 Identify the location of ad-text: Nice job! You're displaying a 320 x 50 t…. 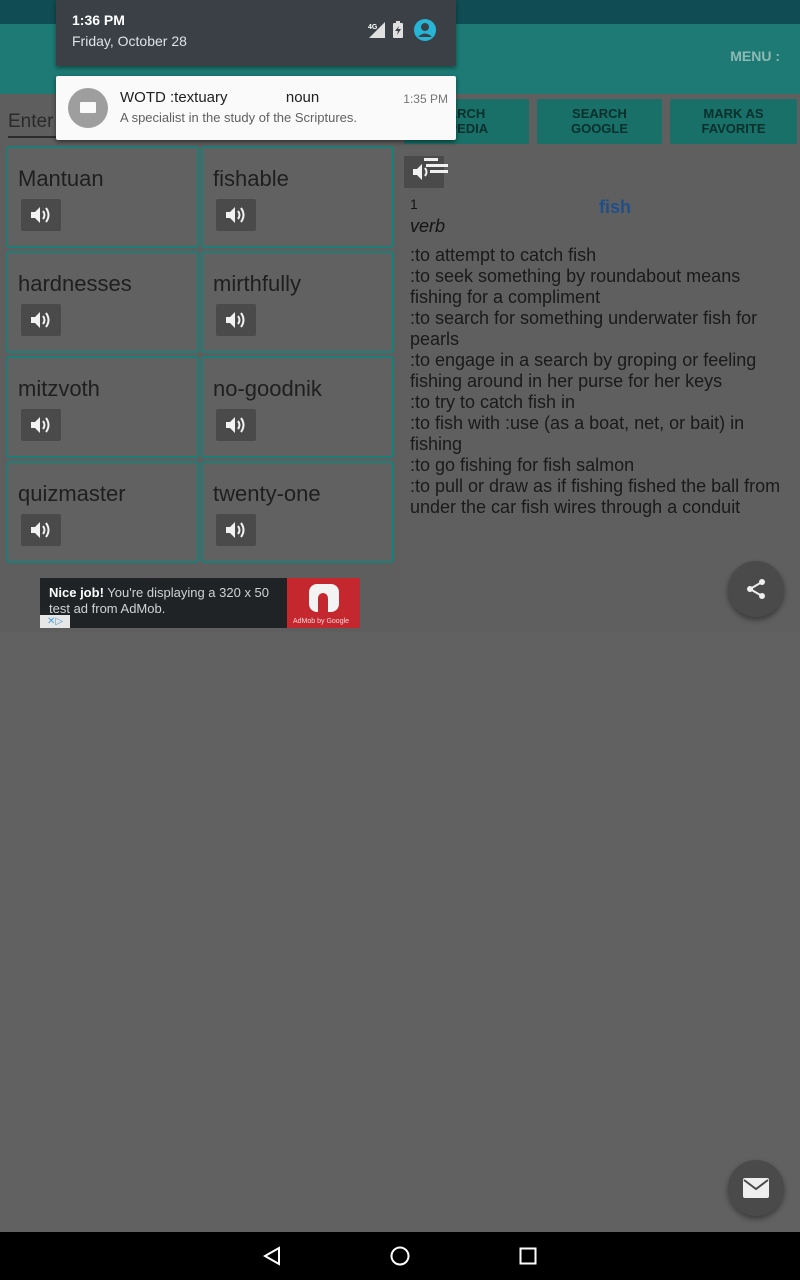
(169, 601).